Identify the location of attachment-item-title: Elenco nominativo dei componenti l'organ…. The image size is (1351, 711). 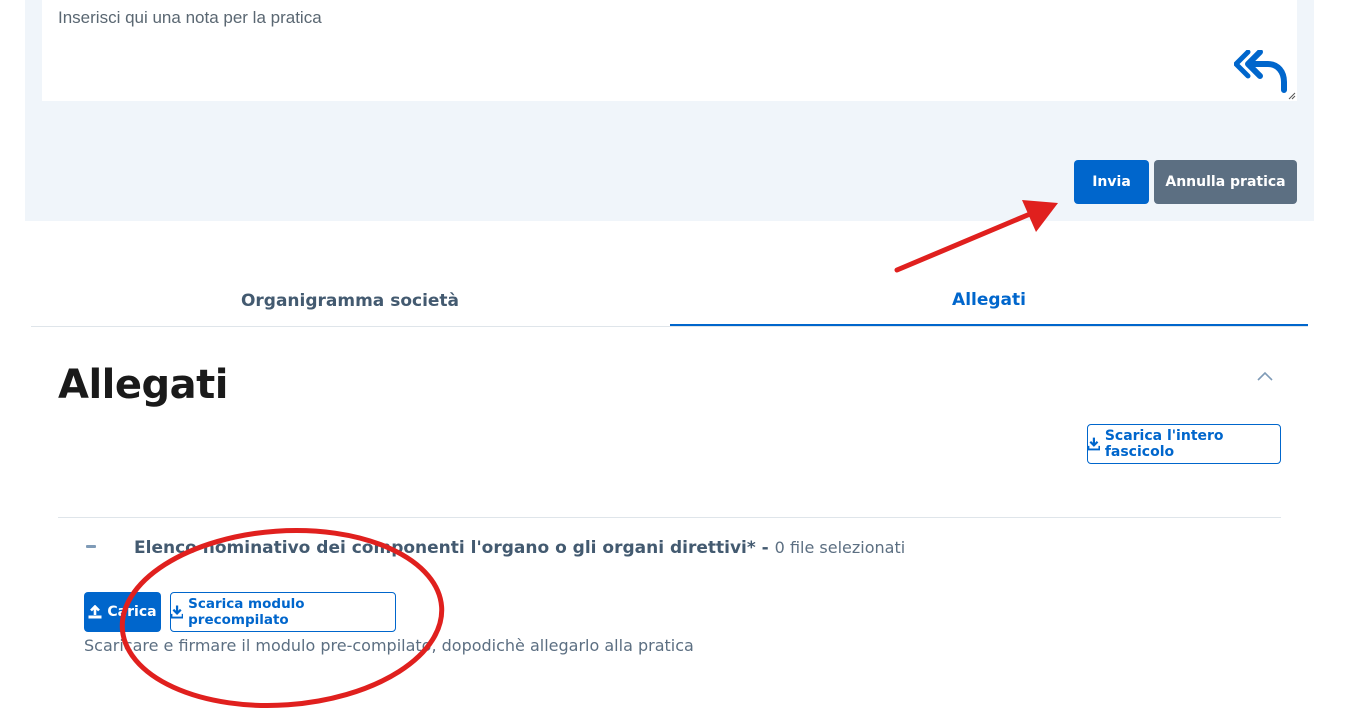
(519, 548).